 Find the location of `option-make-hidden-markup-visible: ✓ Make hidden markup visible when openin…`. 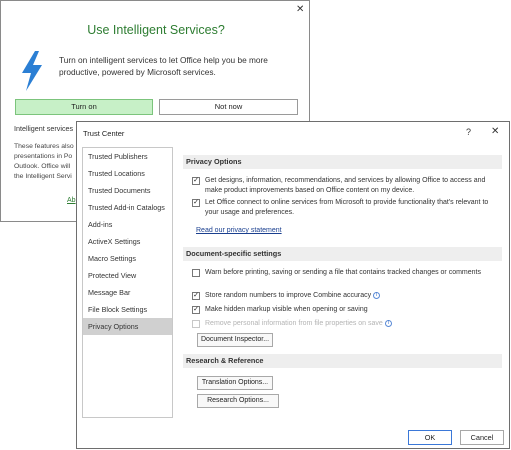

option-make-hidden-markup-visible: ✓ Make hidden markup visible when openin… is located at coordinates (344, 310).